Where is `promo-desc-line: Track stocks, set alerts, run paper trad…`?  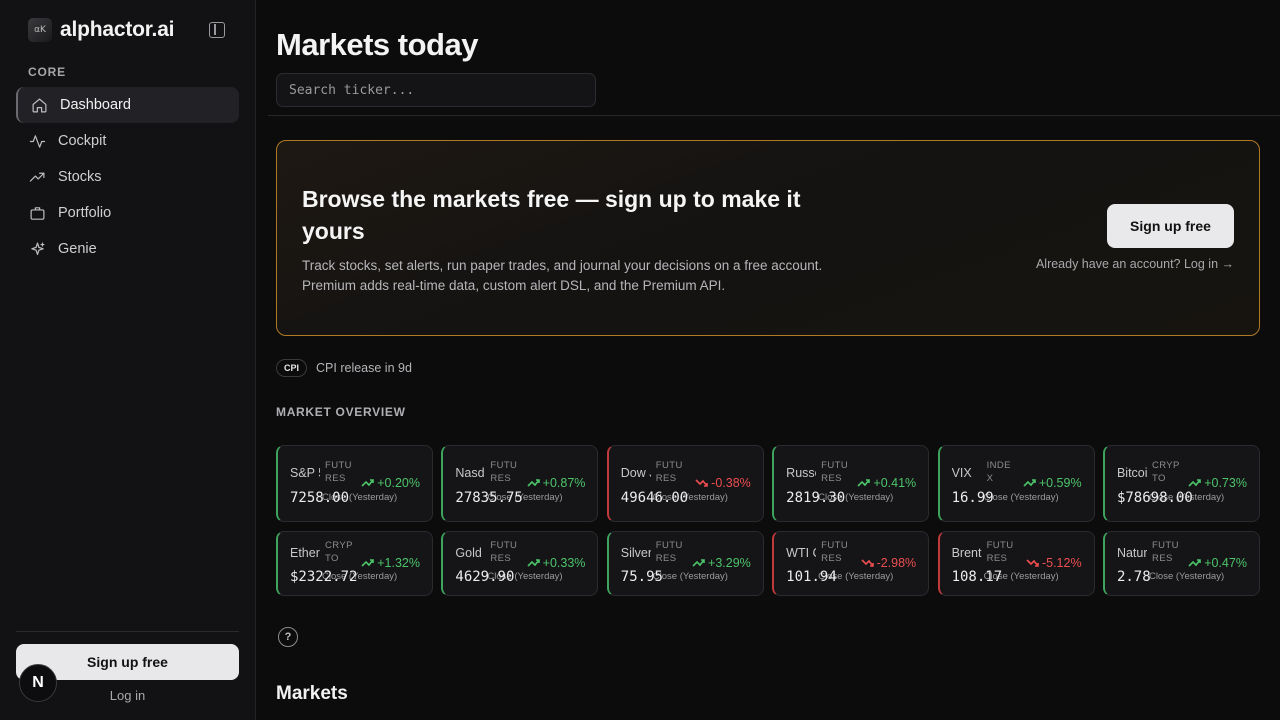
promo-desc-line: Track stocks, set alerts, run paper trad… is located at coordinates (562, 265).